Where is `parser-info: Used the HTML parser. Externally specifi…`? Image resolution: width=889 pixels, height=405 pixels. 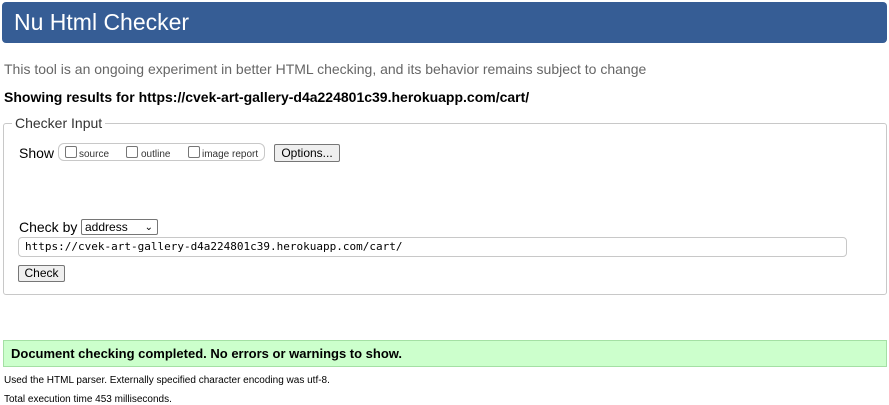 parser-info: Used the HTML parser. Externally specifi… is located at coordinates (167, 380).